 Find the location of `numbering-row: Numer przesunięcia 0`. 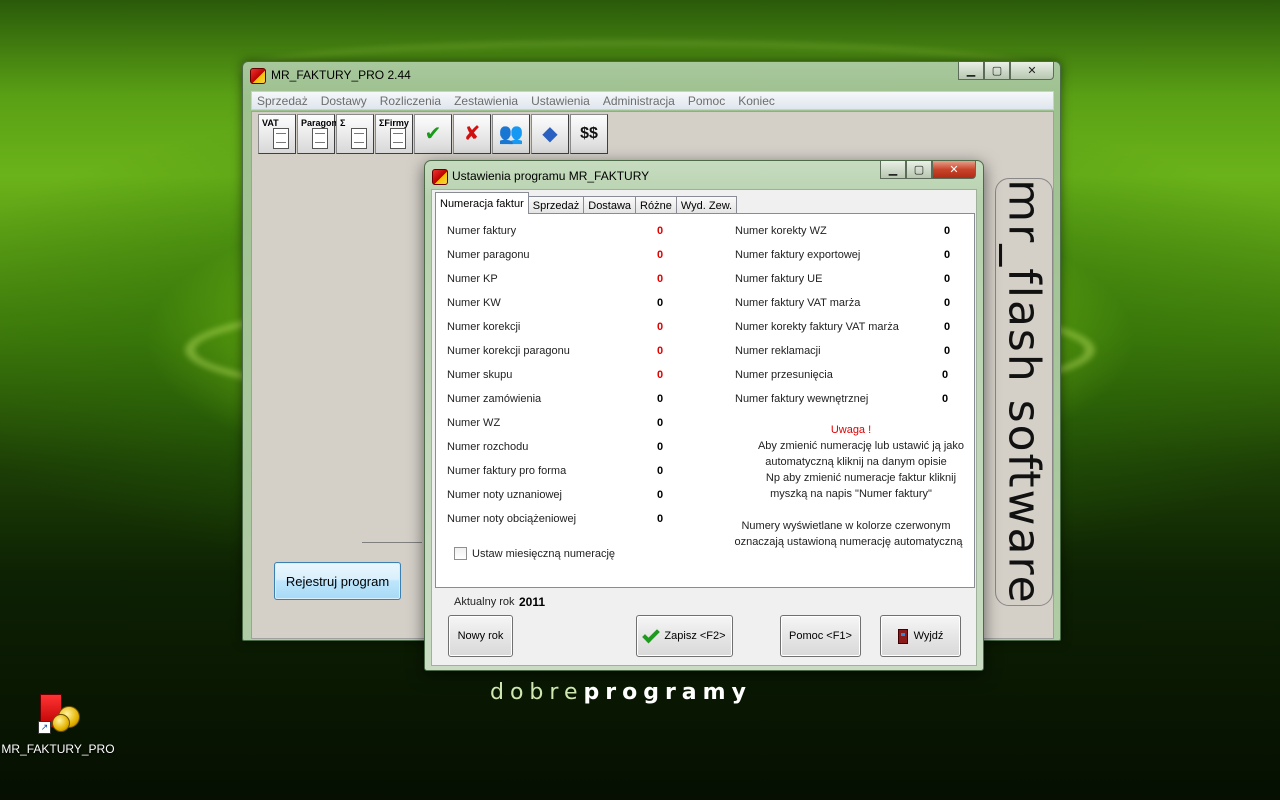

numbering-row: Numer przesunięcia 0 is located at coordinates (847, 377).